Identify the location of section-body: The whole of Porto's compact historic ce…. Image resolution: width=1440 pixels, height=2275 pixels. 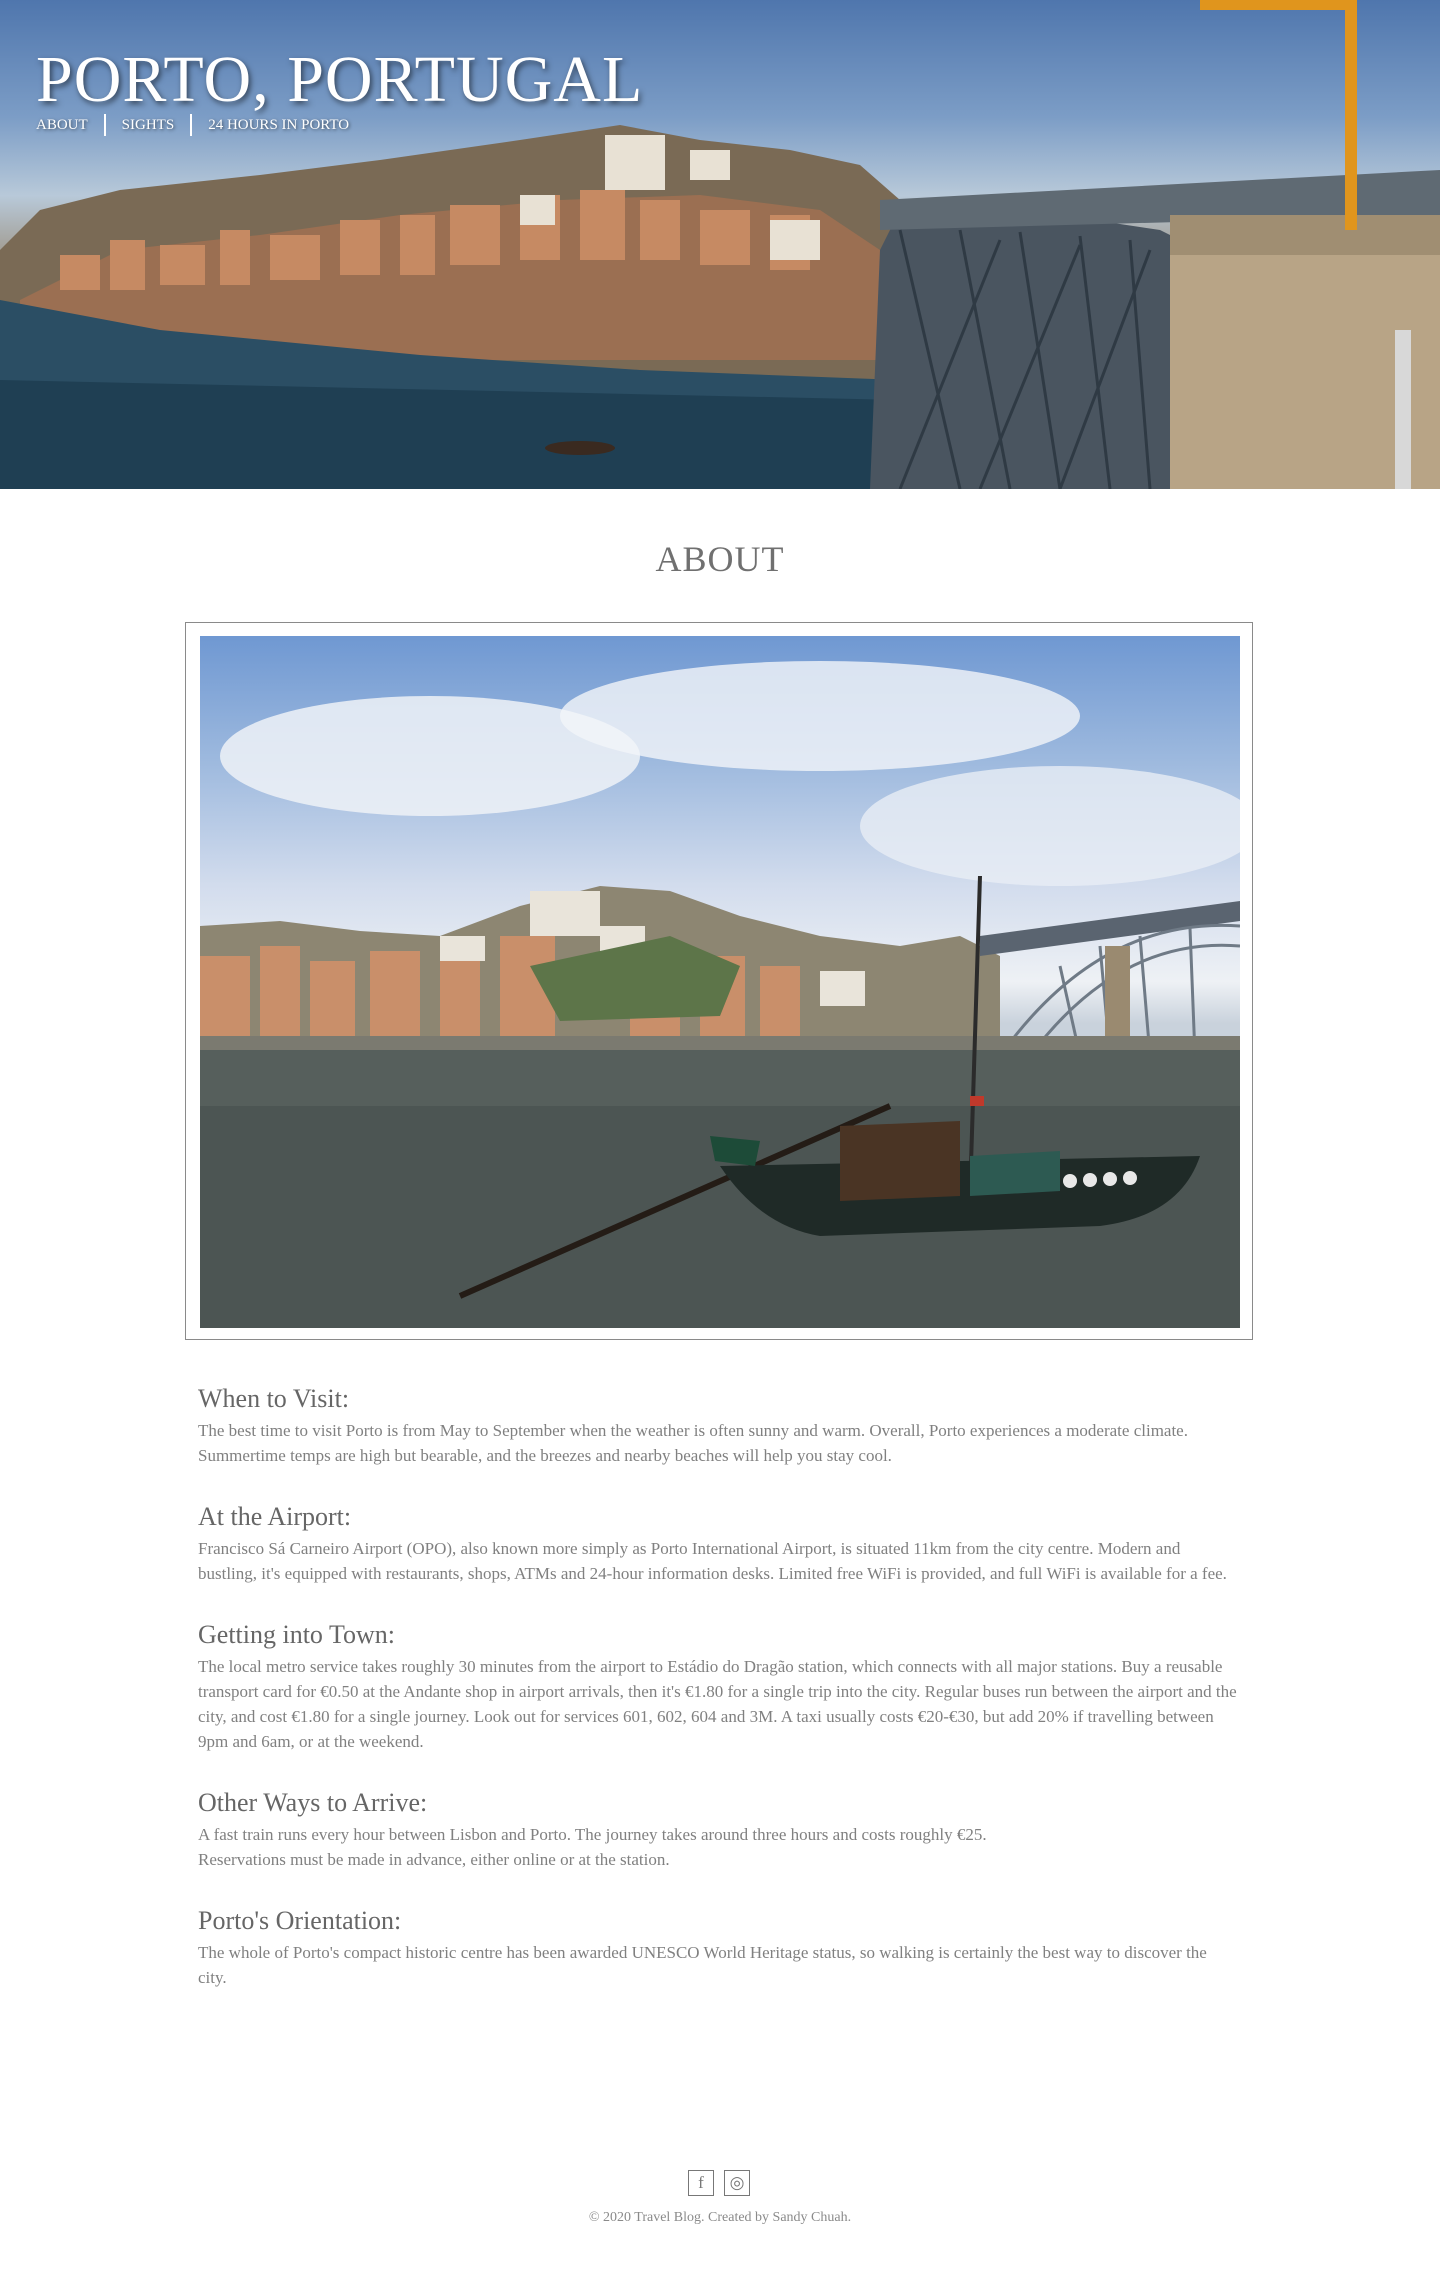
(702, 1965).